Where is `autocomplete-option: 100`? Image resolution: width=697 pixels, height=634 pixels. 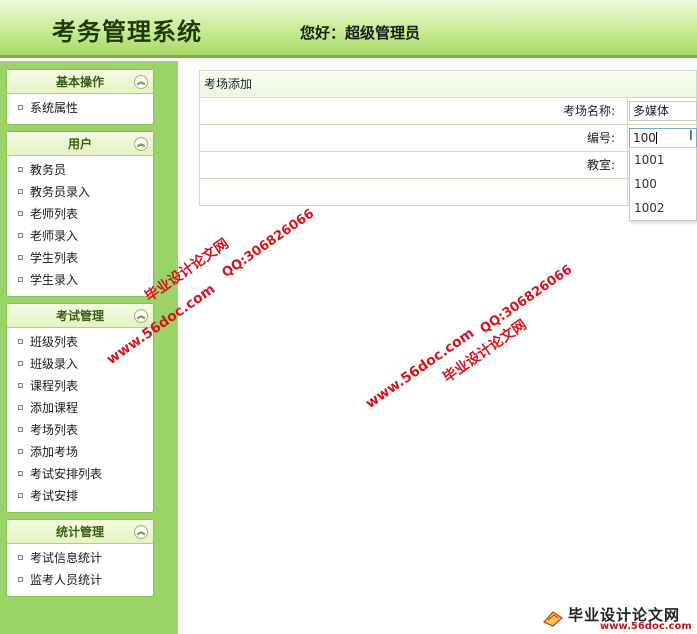 autocomplete-option: 100 is located at coordinates (663, 184).